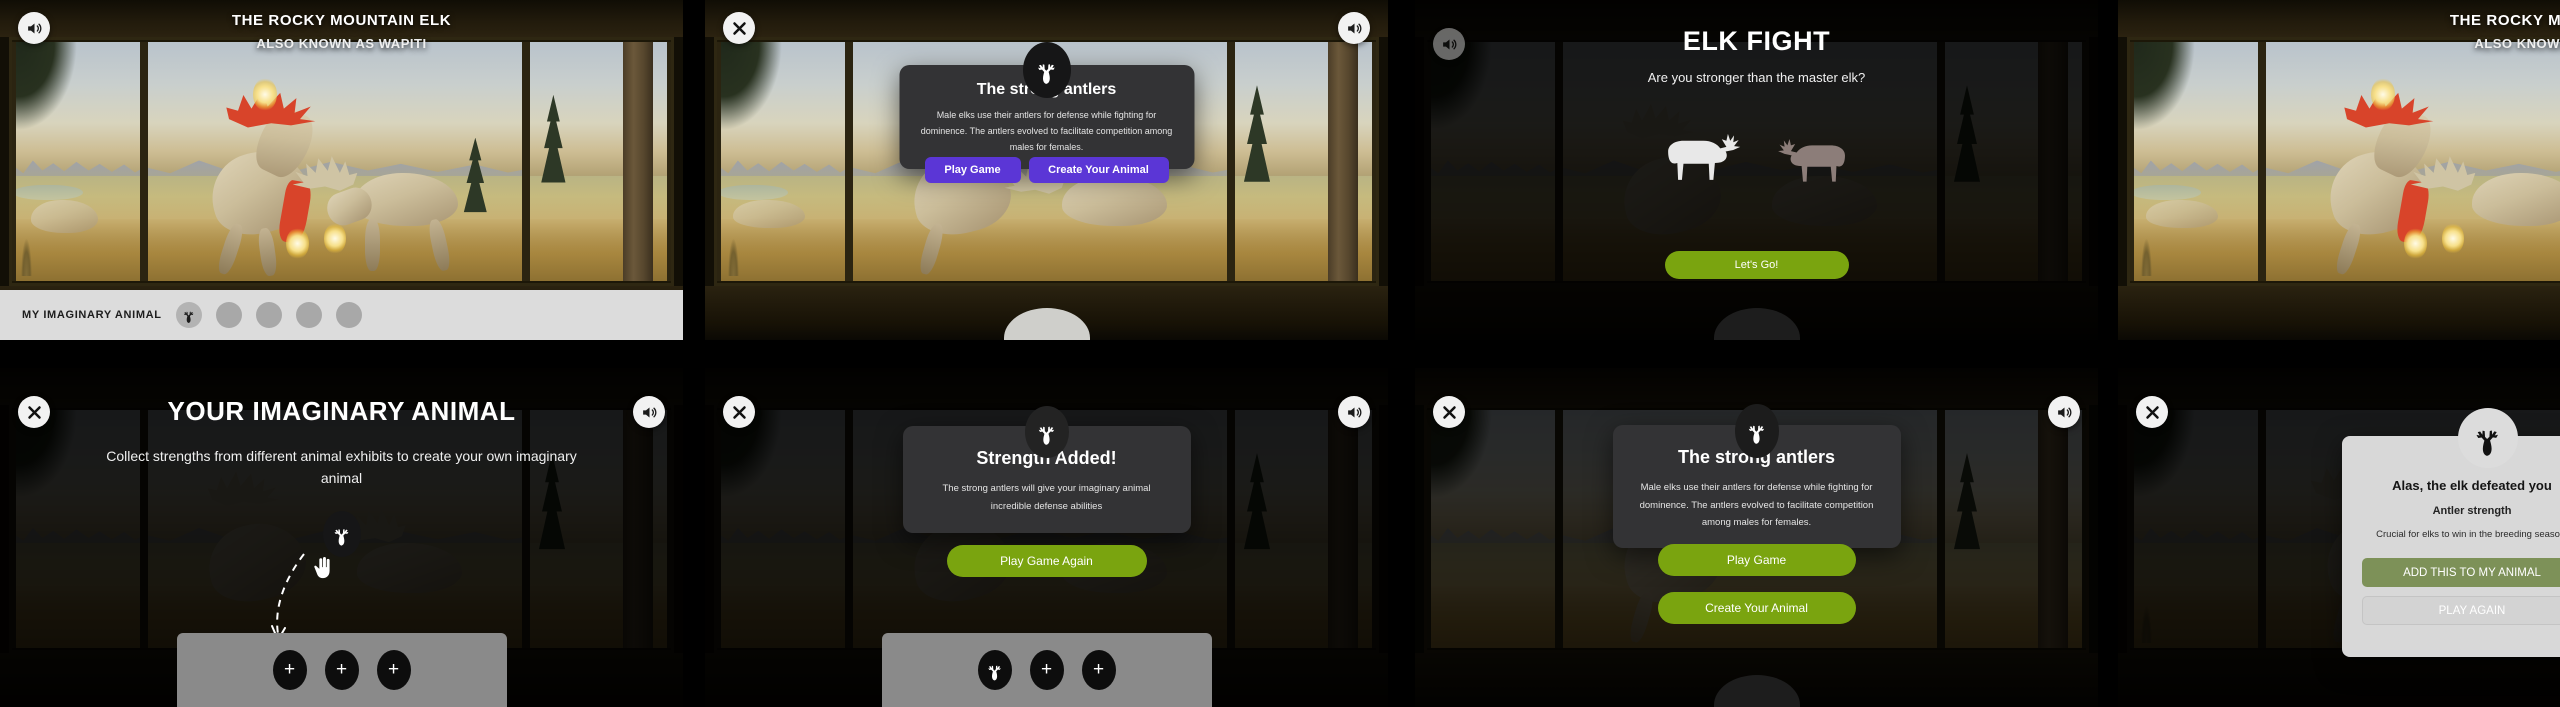 The height and width of the screenshot is (707, 2560). What do you see at coordinates (1756, 41) in the screenshot?
I see `game-title: ELK FIGHT` at bounding box center [1756, 41].